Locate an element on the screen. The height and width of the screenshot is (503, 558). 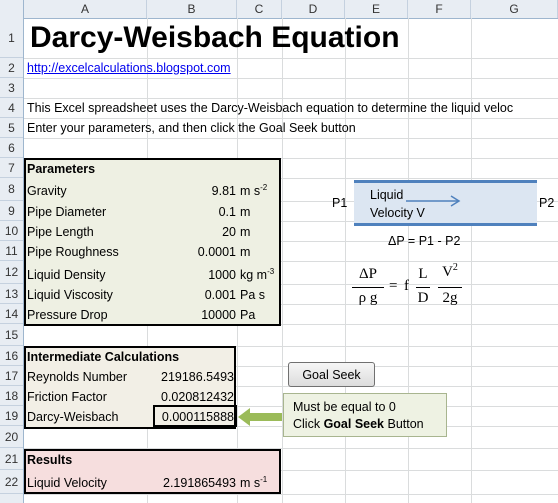
param-unit-pipe-length: m is located at coordinates (245, 232).